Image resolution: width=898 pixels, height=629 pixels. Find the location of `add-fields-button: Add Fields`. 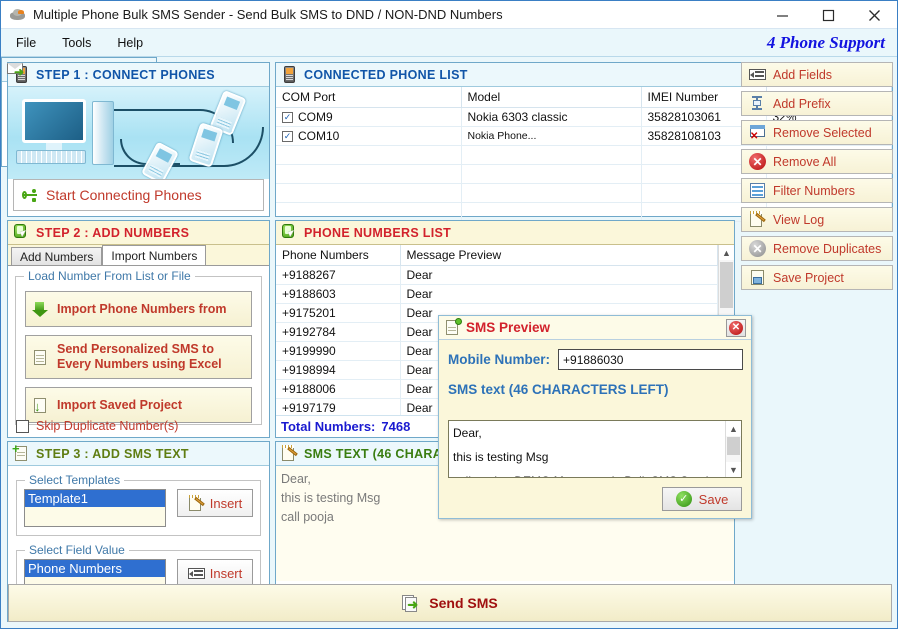

add-fields-button: Add Fields is located at coordinates (817, 74).